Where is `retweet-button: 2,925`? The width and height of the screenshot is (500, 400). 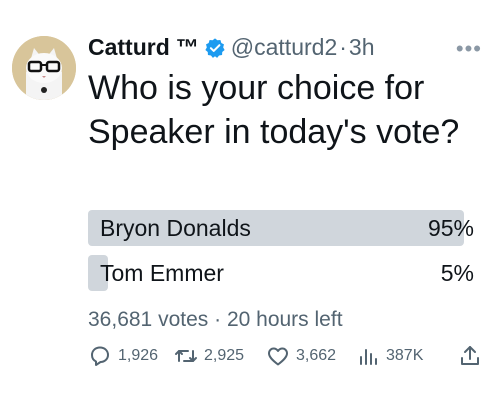
retweet-button: 2,925 is located at coordinates (209, 356).